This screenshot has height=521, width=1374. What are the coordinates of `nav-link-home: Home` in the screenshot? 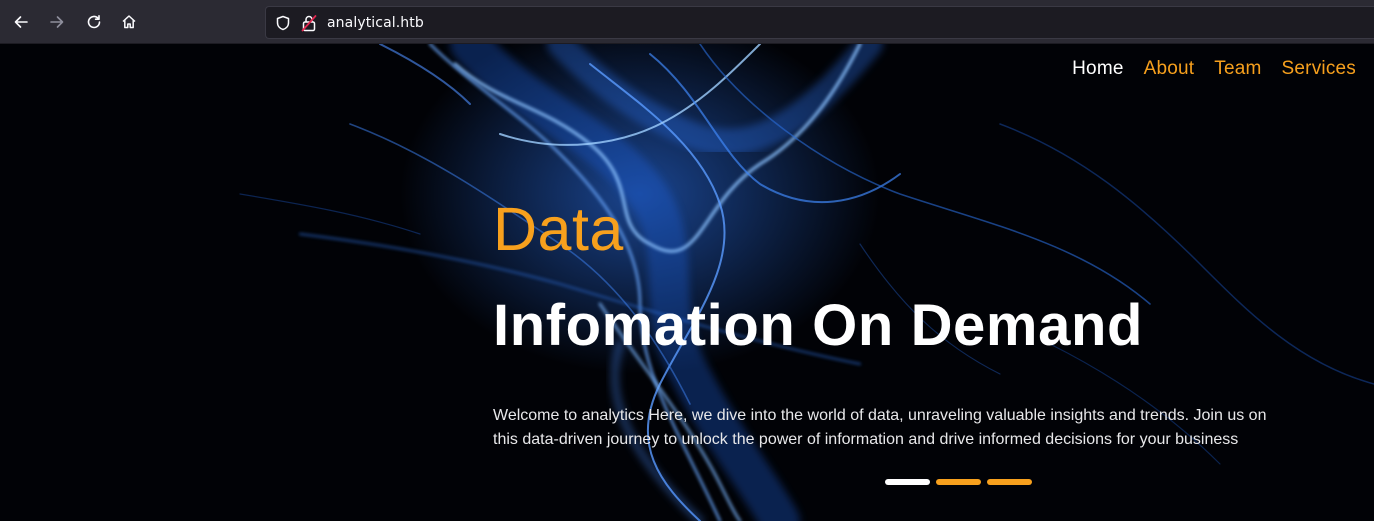 It's located at (1097, 69).